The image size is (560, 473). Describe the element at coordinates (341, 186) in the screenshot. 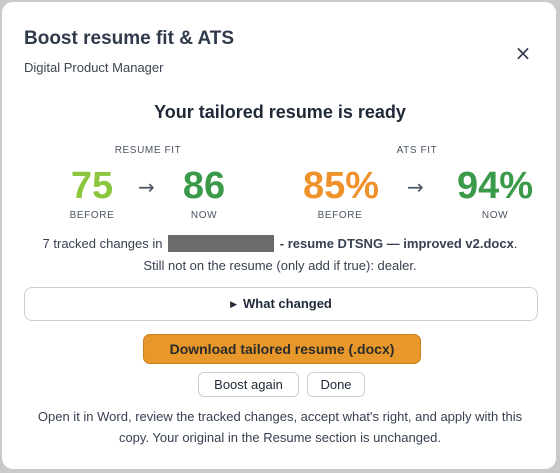

I see `ats-fit-before-value: 85%` at that location.